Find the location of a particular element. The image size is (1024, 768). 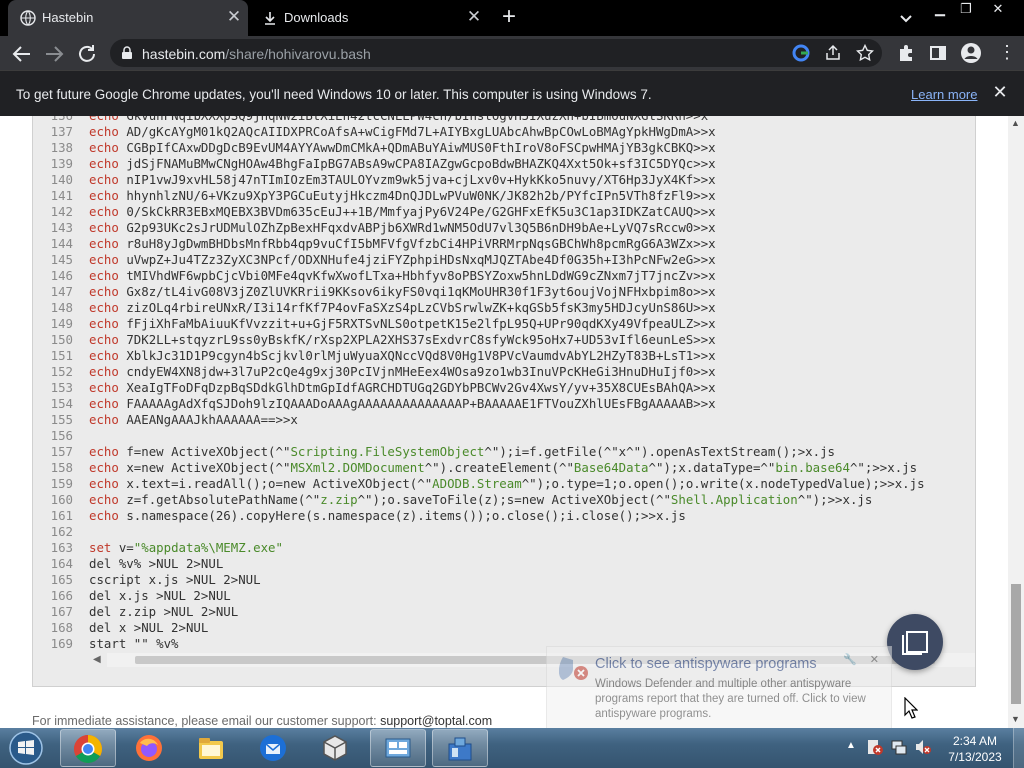

learn-more-link: Learn more is located at coordinates (944, 94).